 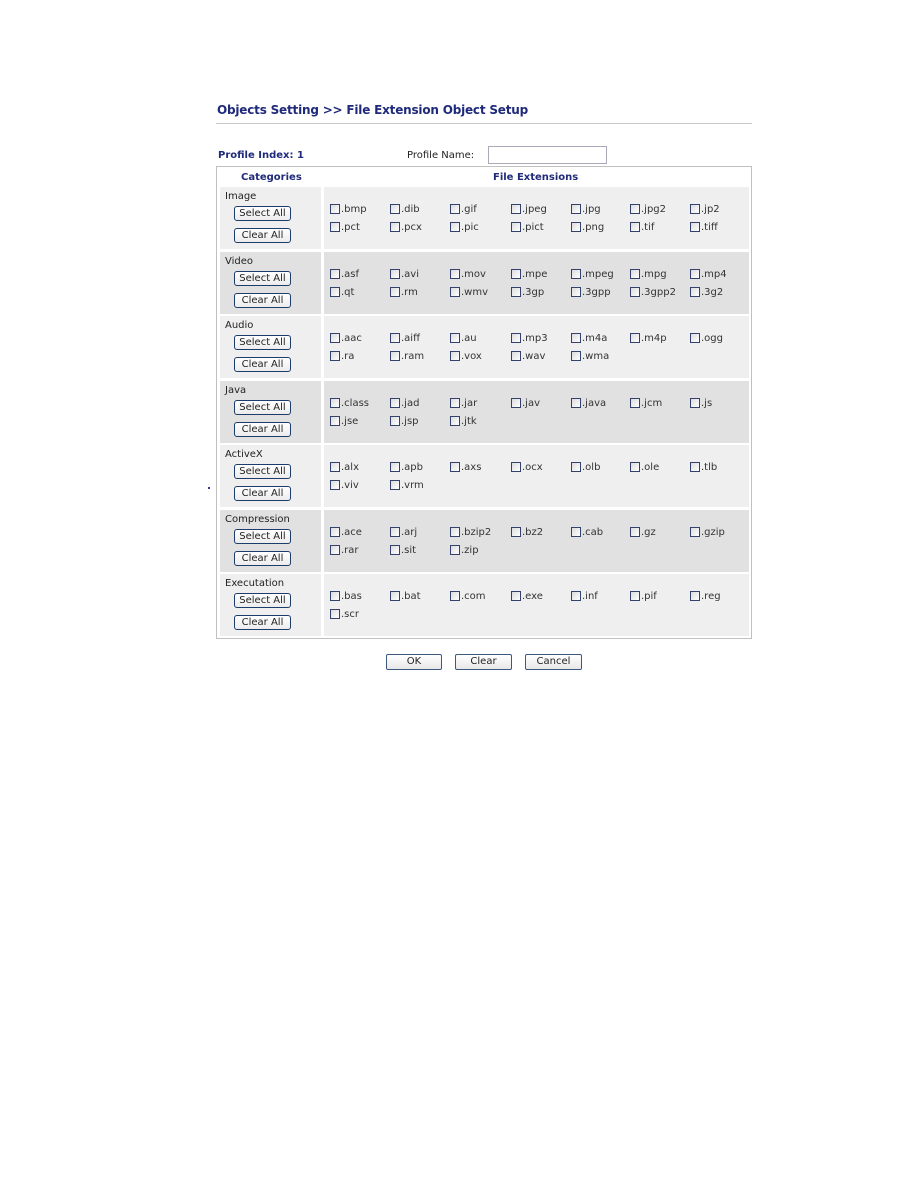 What do you see at coordinates (404, 275) in the screenshot?
I see `extension-option: .avi` at bounding box center [404, 275].